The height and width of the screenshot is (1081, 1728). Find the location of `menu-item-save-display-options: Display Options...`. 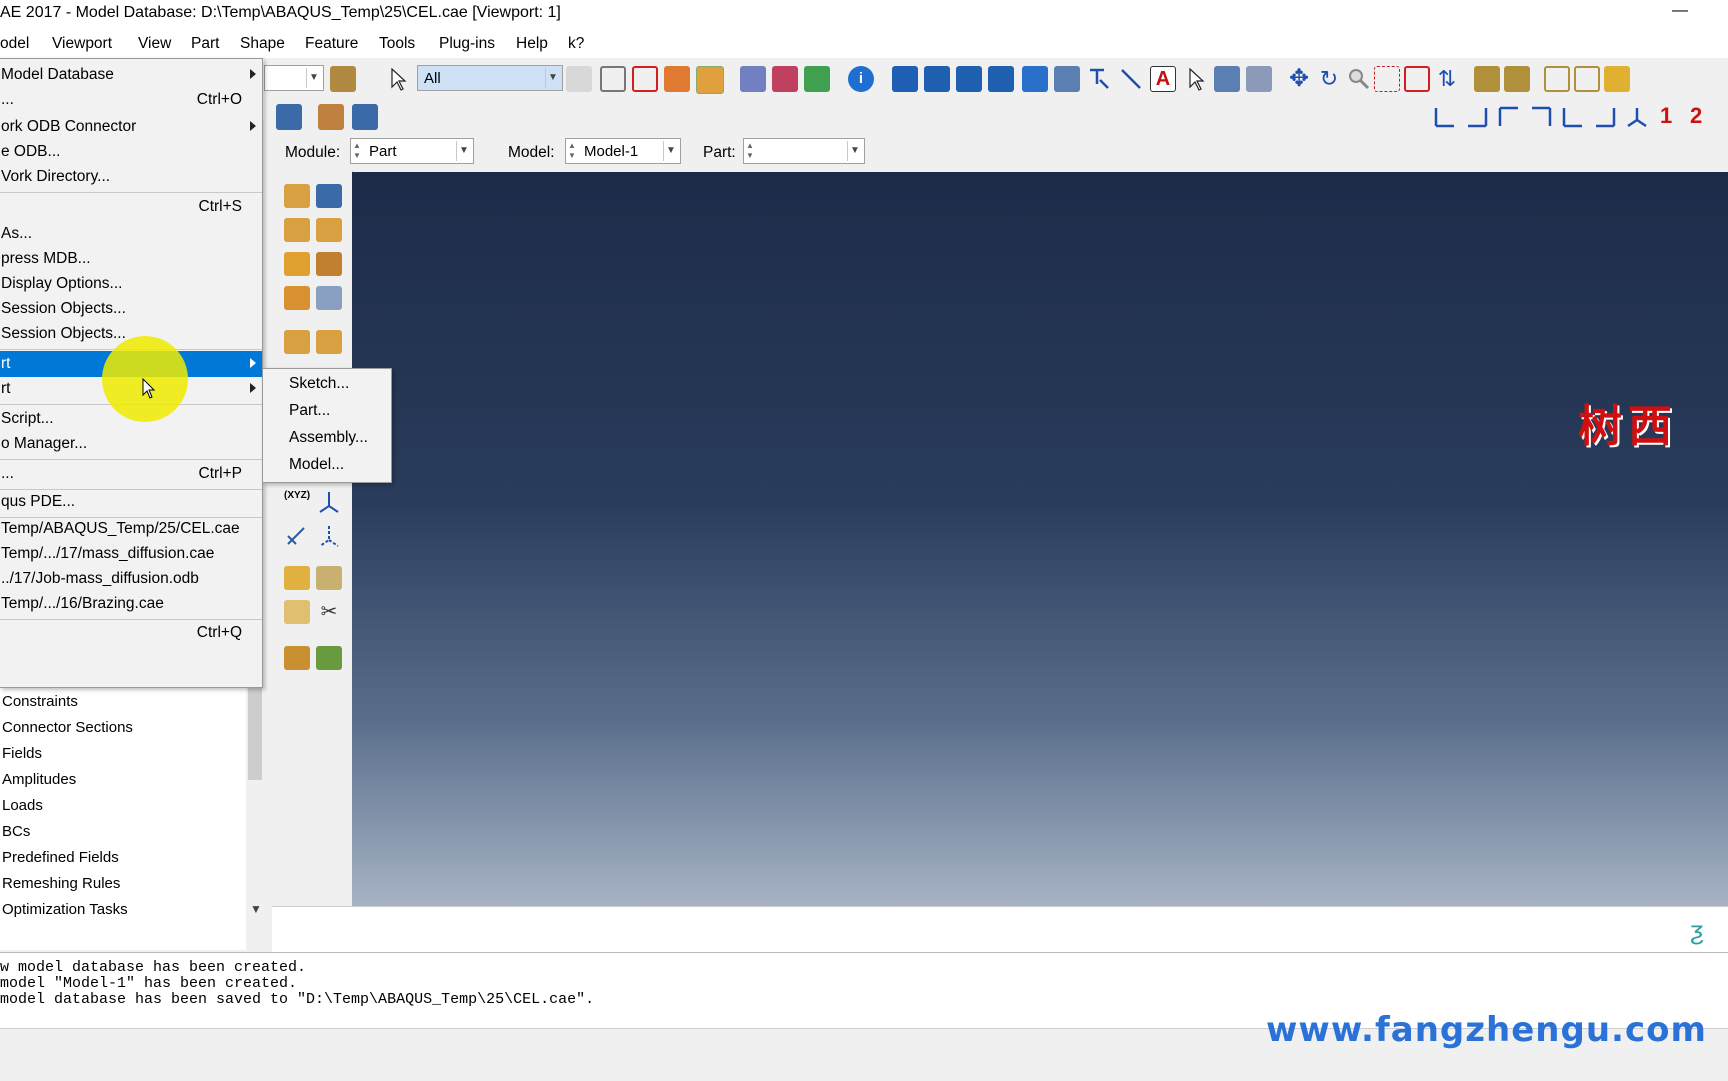

menu-item-save-display-options: Display Options... is located at coordinates (131, 284).